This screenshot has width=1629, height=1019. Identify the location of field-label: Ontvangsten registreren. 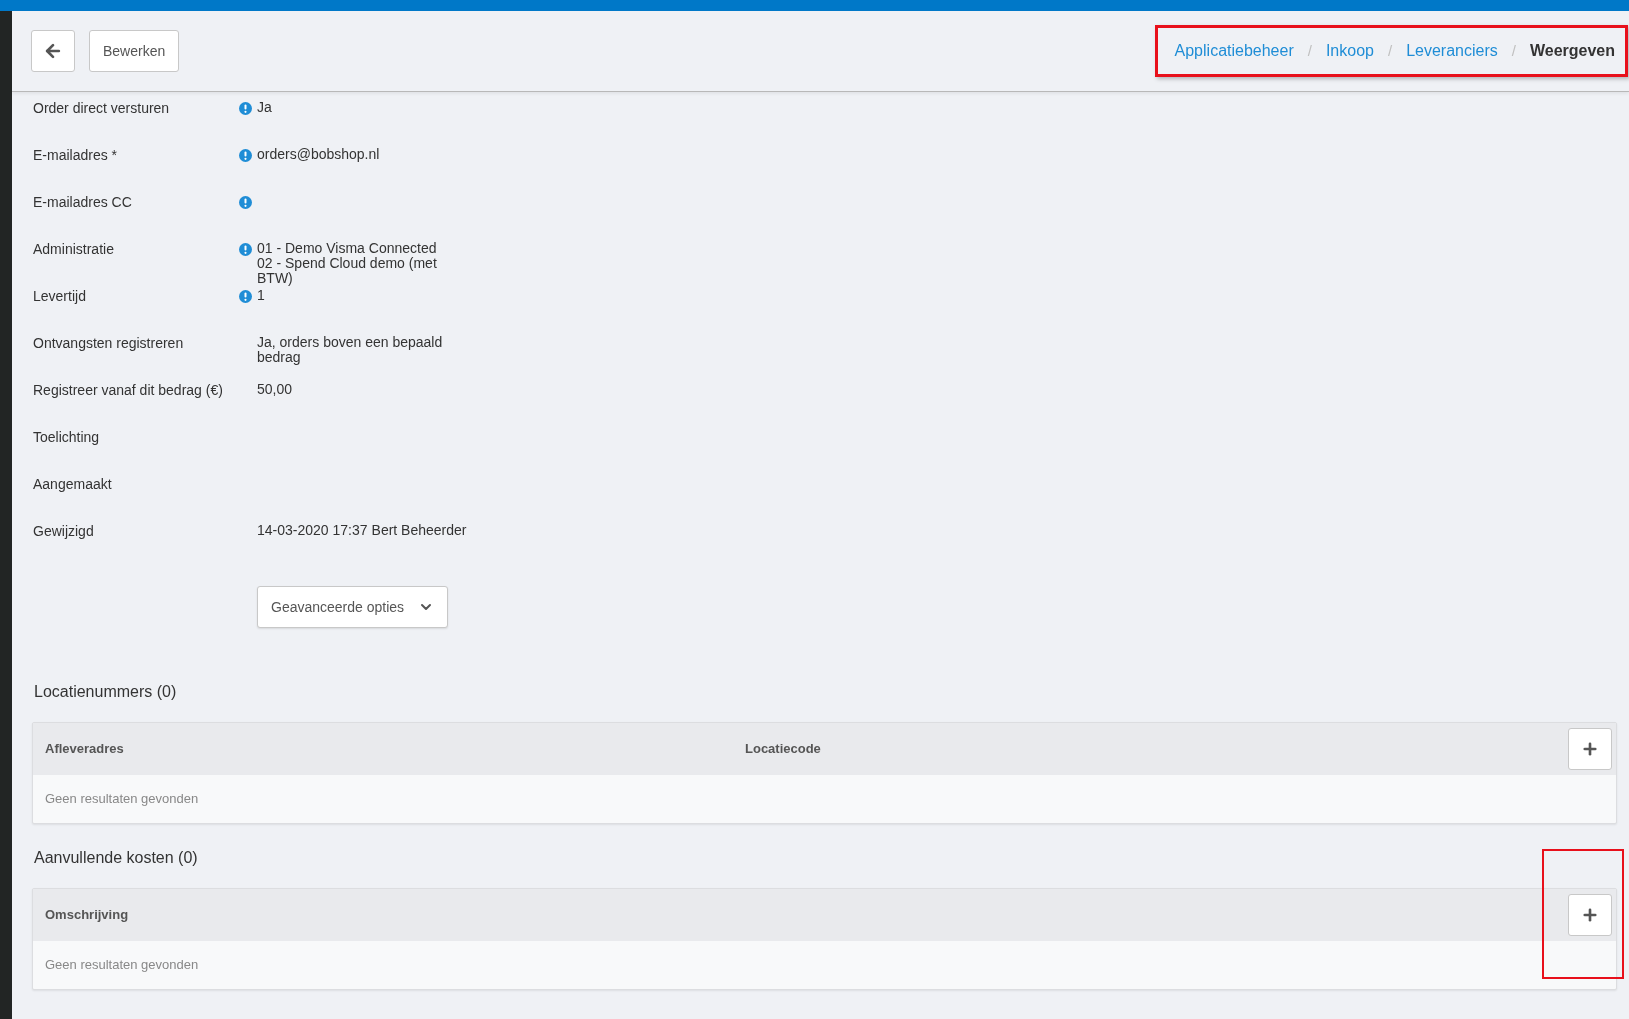
(109, 343).